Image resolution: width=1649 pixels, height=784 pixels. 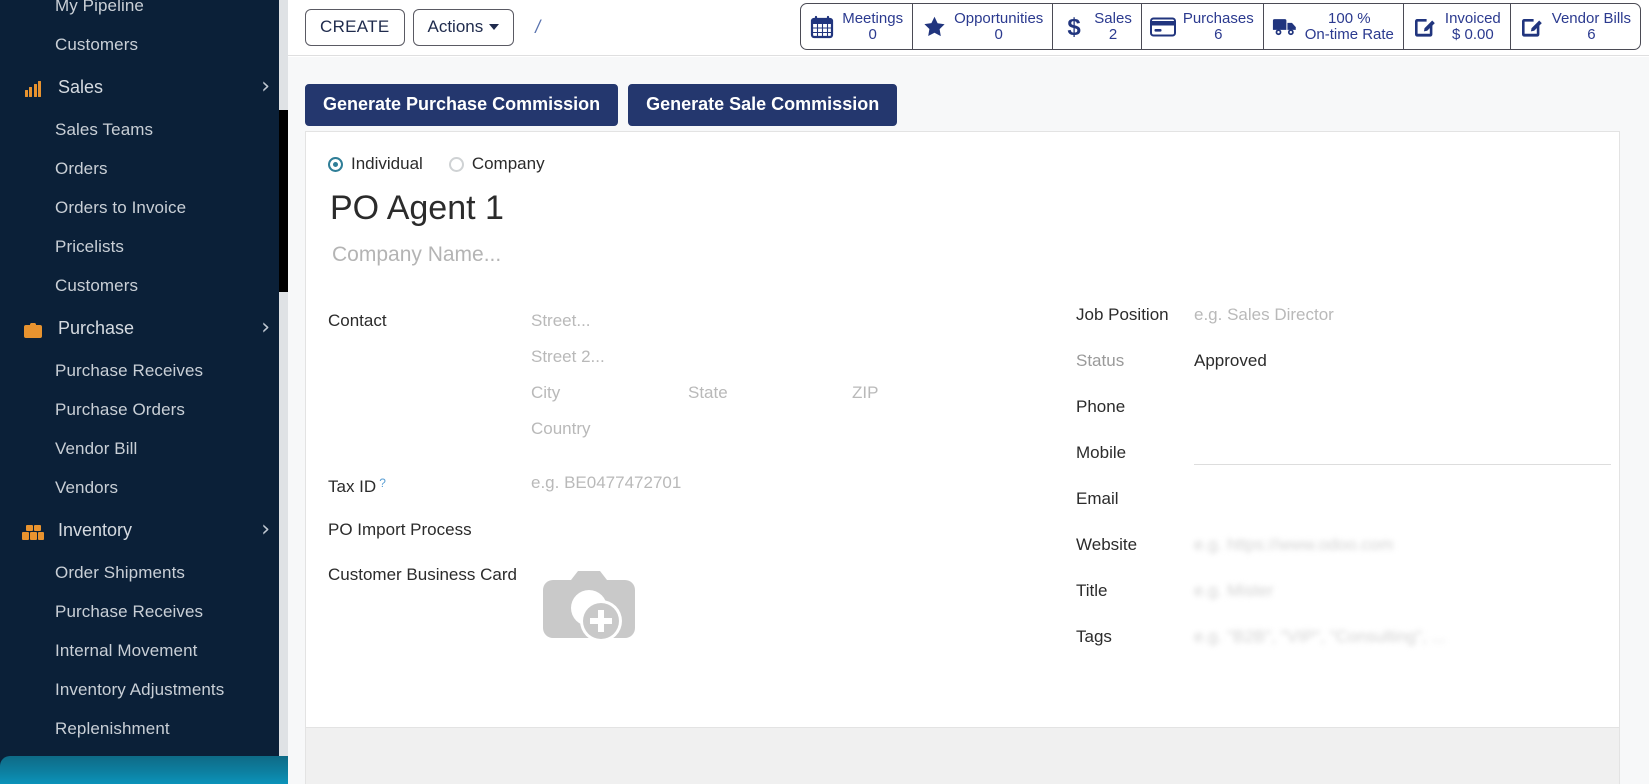 I want to click on field-phone: Phone, so click(x=1335, y=417).